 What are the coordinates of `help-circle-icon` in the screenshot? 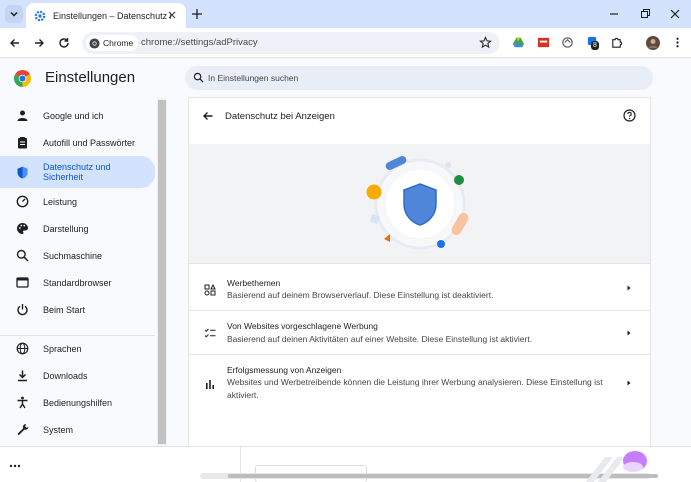 It's located at (629, 115).